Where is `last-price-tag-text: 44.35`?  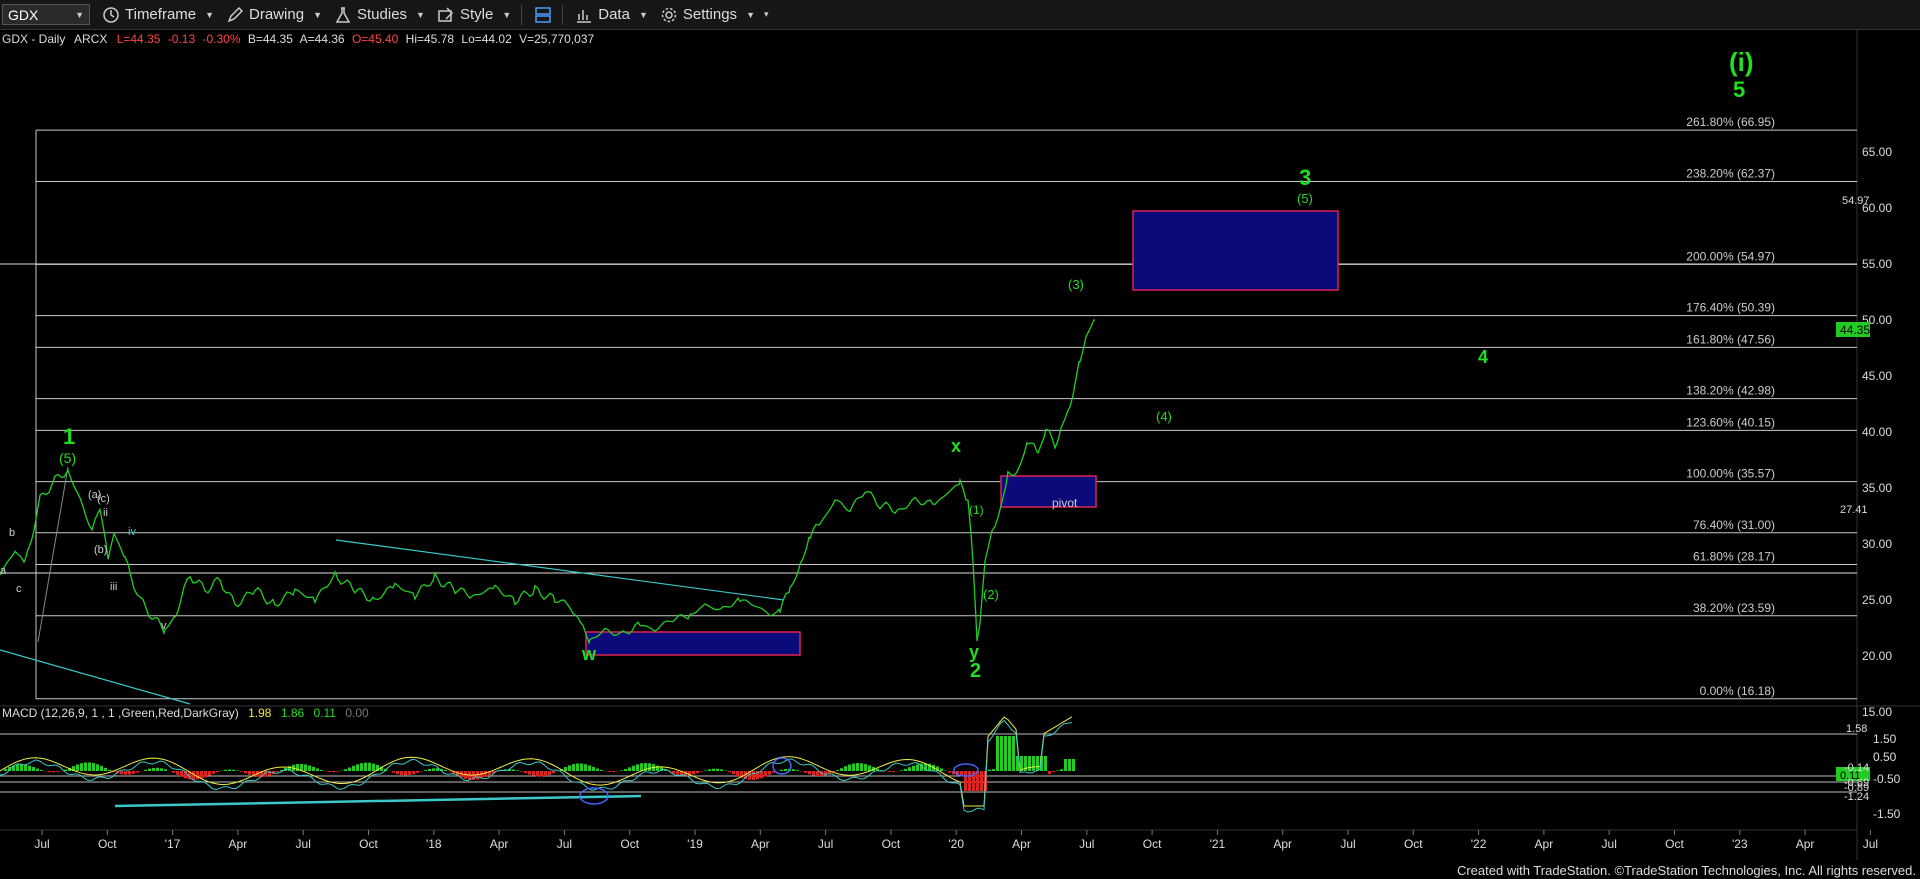
last-price-tag-text: 44.35 is located at coordinates (1855, 330).